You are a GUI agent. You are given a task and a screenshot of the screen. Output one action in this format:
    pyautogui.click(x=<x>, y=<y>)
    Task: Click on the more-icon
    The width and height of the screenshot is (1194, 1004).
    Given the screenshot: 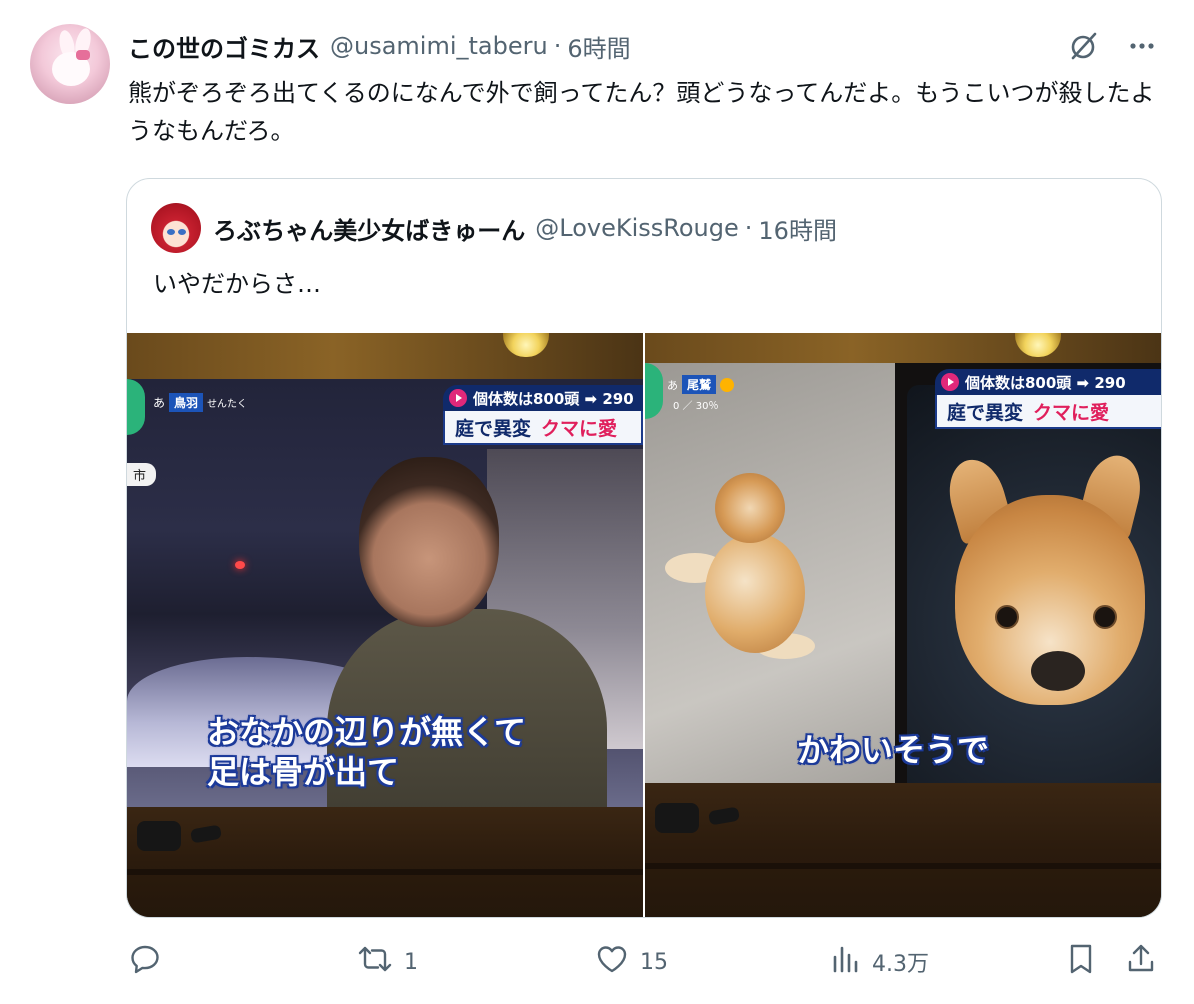 What is the action you would take?
    pyautogui.click(x=1142, y=46)
    